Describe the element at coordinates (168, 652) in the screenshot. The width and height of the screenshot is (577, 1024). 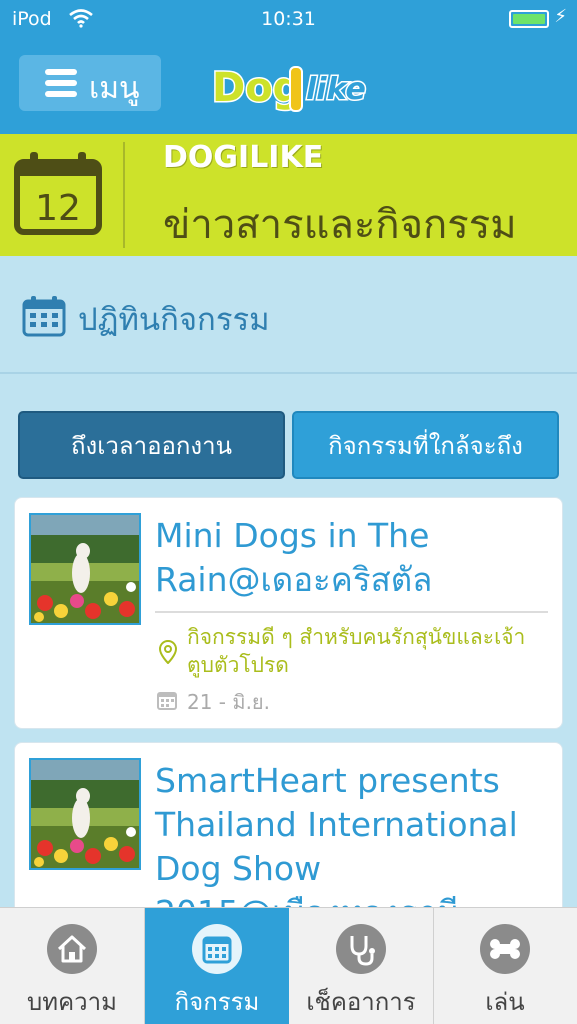
I see `location-pin-icon` at that location.